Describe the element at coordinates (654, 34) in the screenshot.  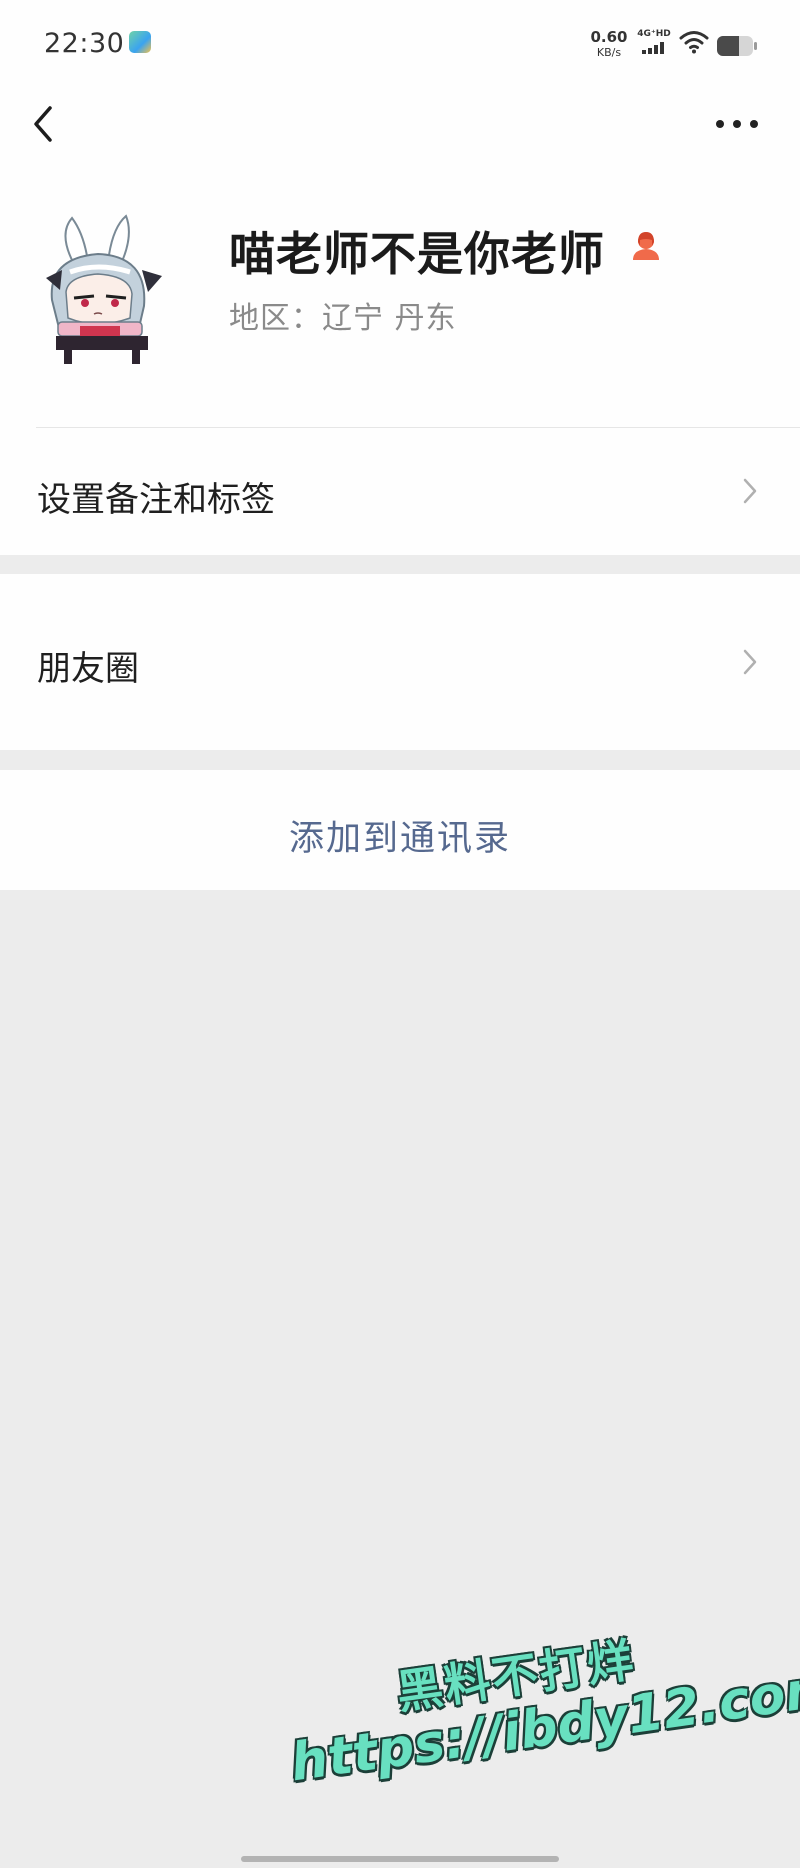
I see `network-type-label: 4G⁺HD` at that location.